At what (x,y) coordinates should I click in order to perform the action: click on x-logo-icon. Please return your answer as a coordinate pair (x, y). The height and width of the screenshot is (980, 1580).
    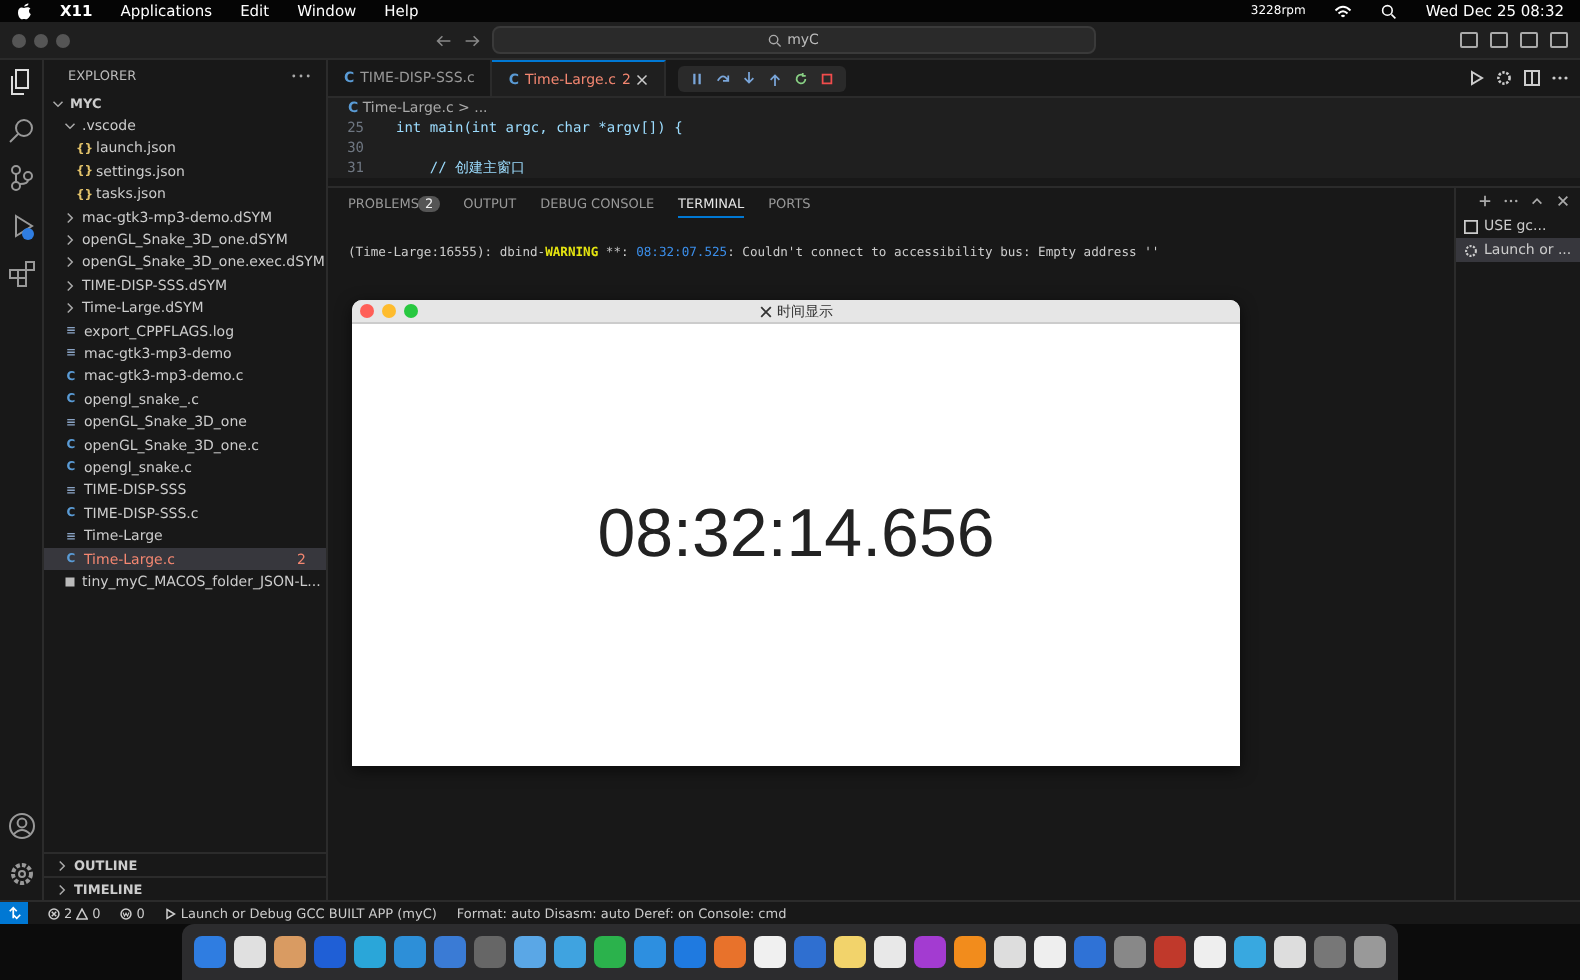
    Looking at the image, I should click on (765, 311).